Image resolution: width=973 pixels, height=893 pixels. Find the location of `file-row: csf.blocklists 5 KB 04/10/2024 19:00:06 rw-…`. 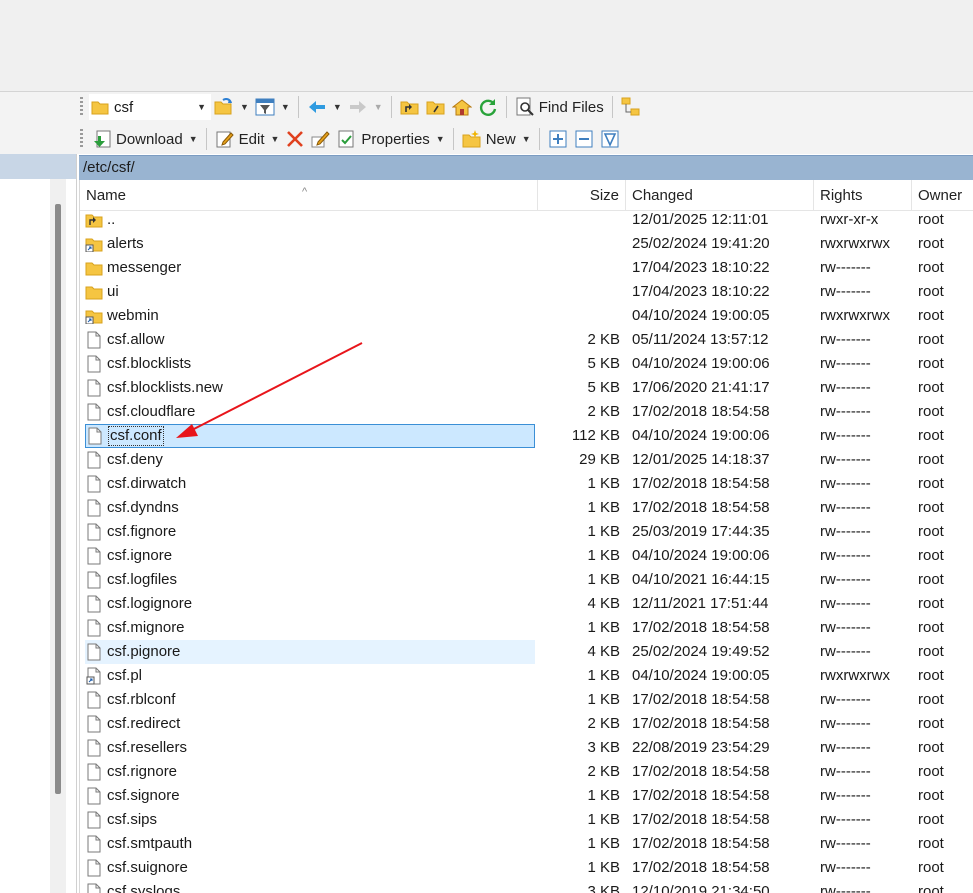

file-row: csf.blocklists 5 KB 04/10/2024 19:00:06 rw-… is located at coordinates (526, 364).